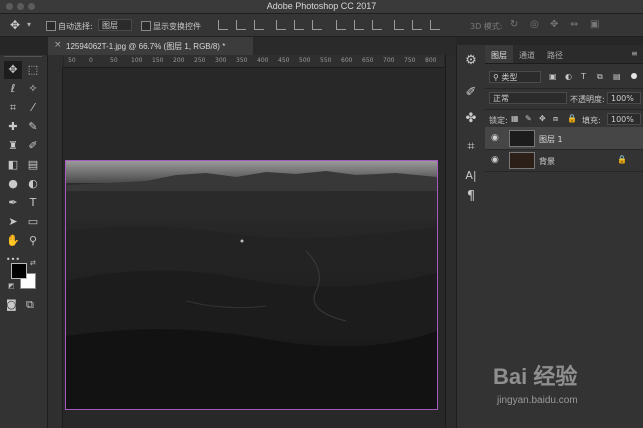 This screenshot has width=643, height=428. What do you see at coordinates (498, 120) in the screenshot?
I see `lock-label: 锁定:` at bounding box center [498, 120].